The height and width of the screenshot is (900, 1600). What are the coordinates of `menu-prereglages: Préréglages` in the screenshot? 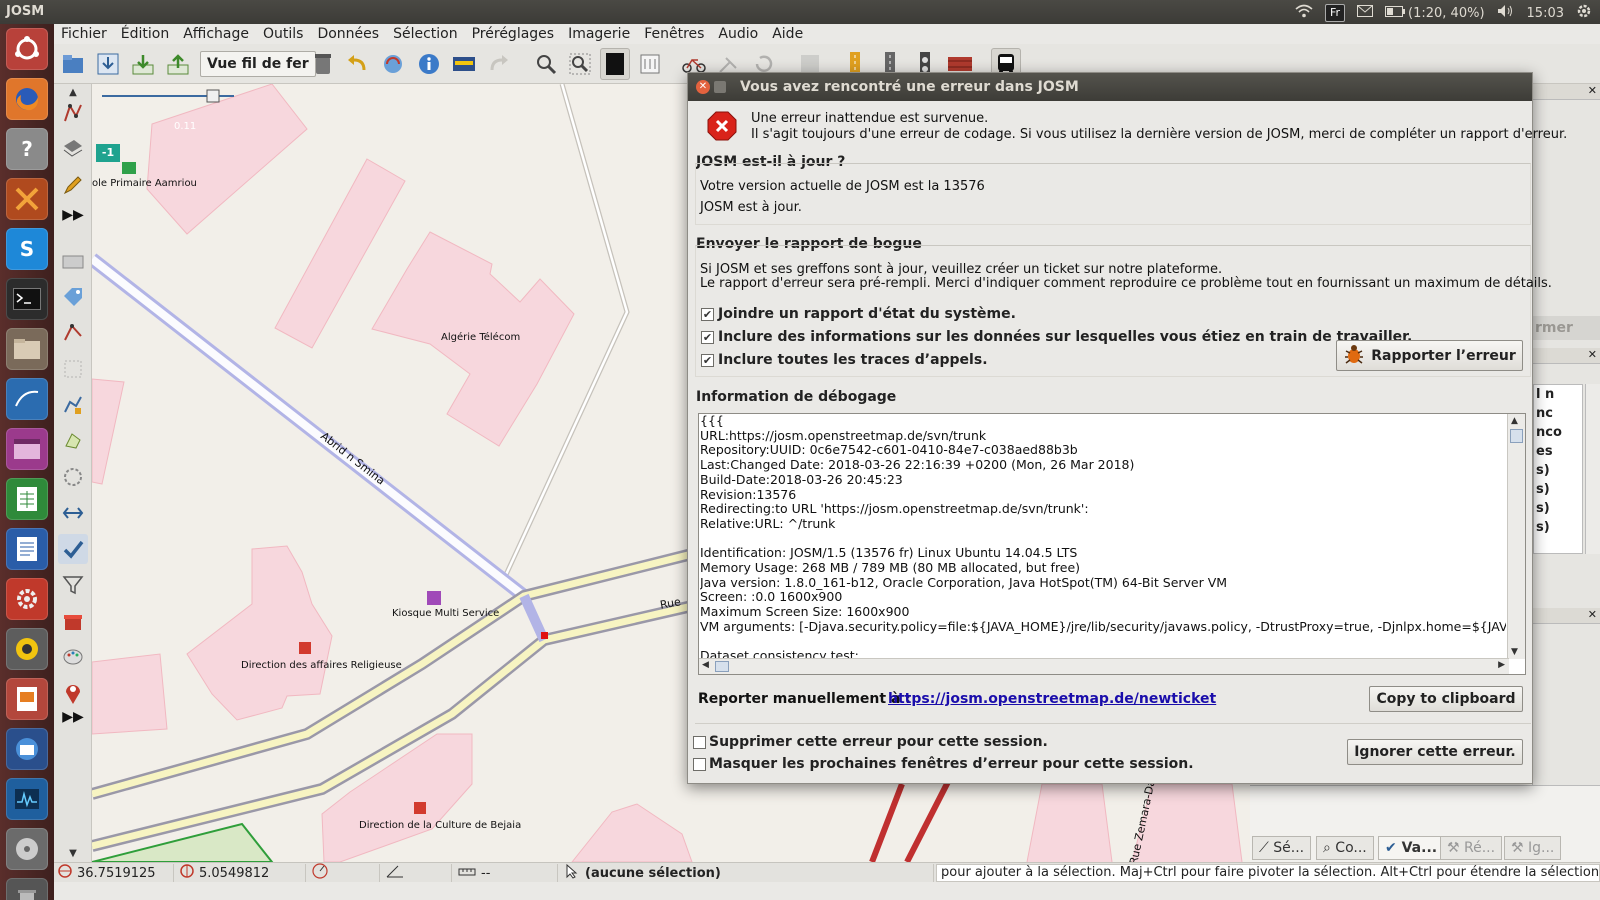 It's located at (513, 34).